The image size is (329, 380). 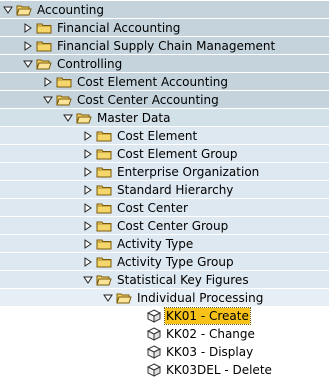 What do you see at coordinates (164, 10) in the screenshot?
I see `tree-node-accounting: Accounting` at bounding box center [164, 10].